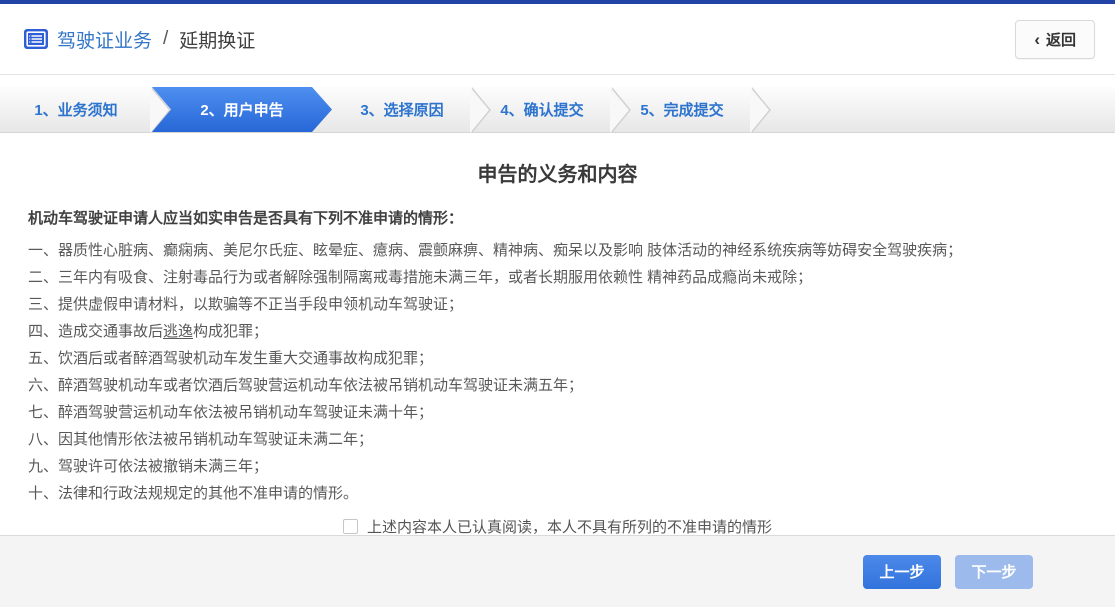 The width and height of the screenshot is (1115, 614). What do you see at coordinates (350, 526) in the screenshot?
I see `agree-checkbox` at bounding box center [350, 526].